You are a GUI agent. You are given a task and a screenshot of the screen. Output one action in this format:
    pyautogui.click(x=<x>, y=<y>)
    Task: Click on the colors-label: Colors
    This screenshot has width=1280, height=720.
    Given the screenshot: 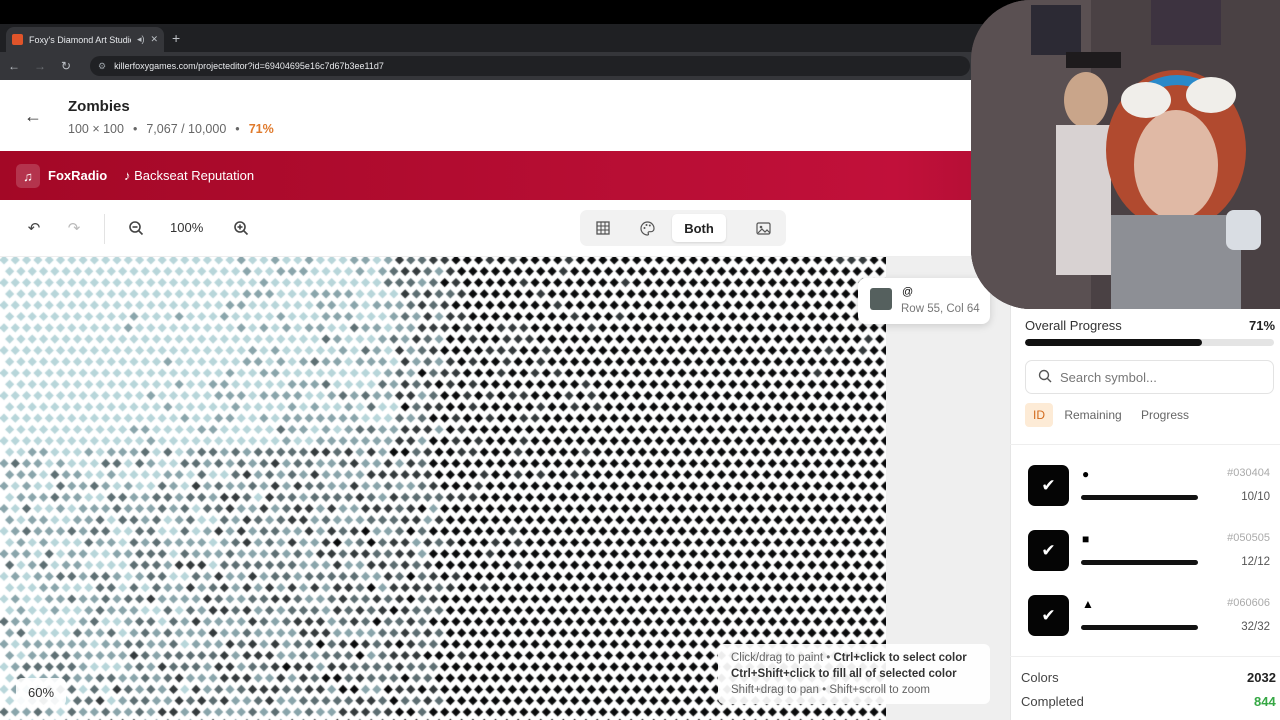 What is the action you would take?
    pyautogui.click(x=1040, y=677)
    